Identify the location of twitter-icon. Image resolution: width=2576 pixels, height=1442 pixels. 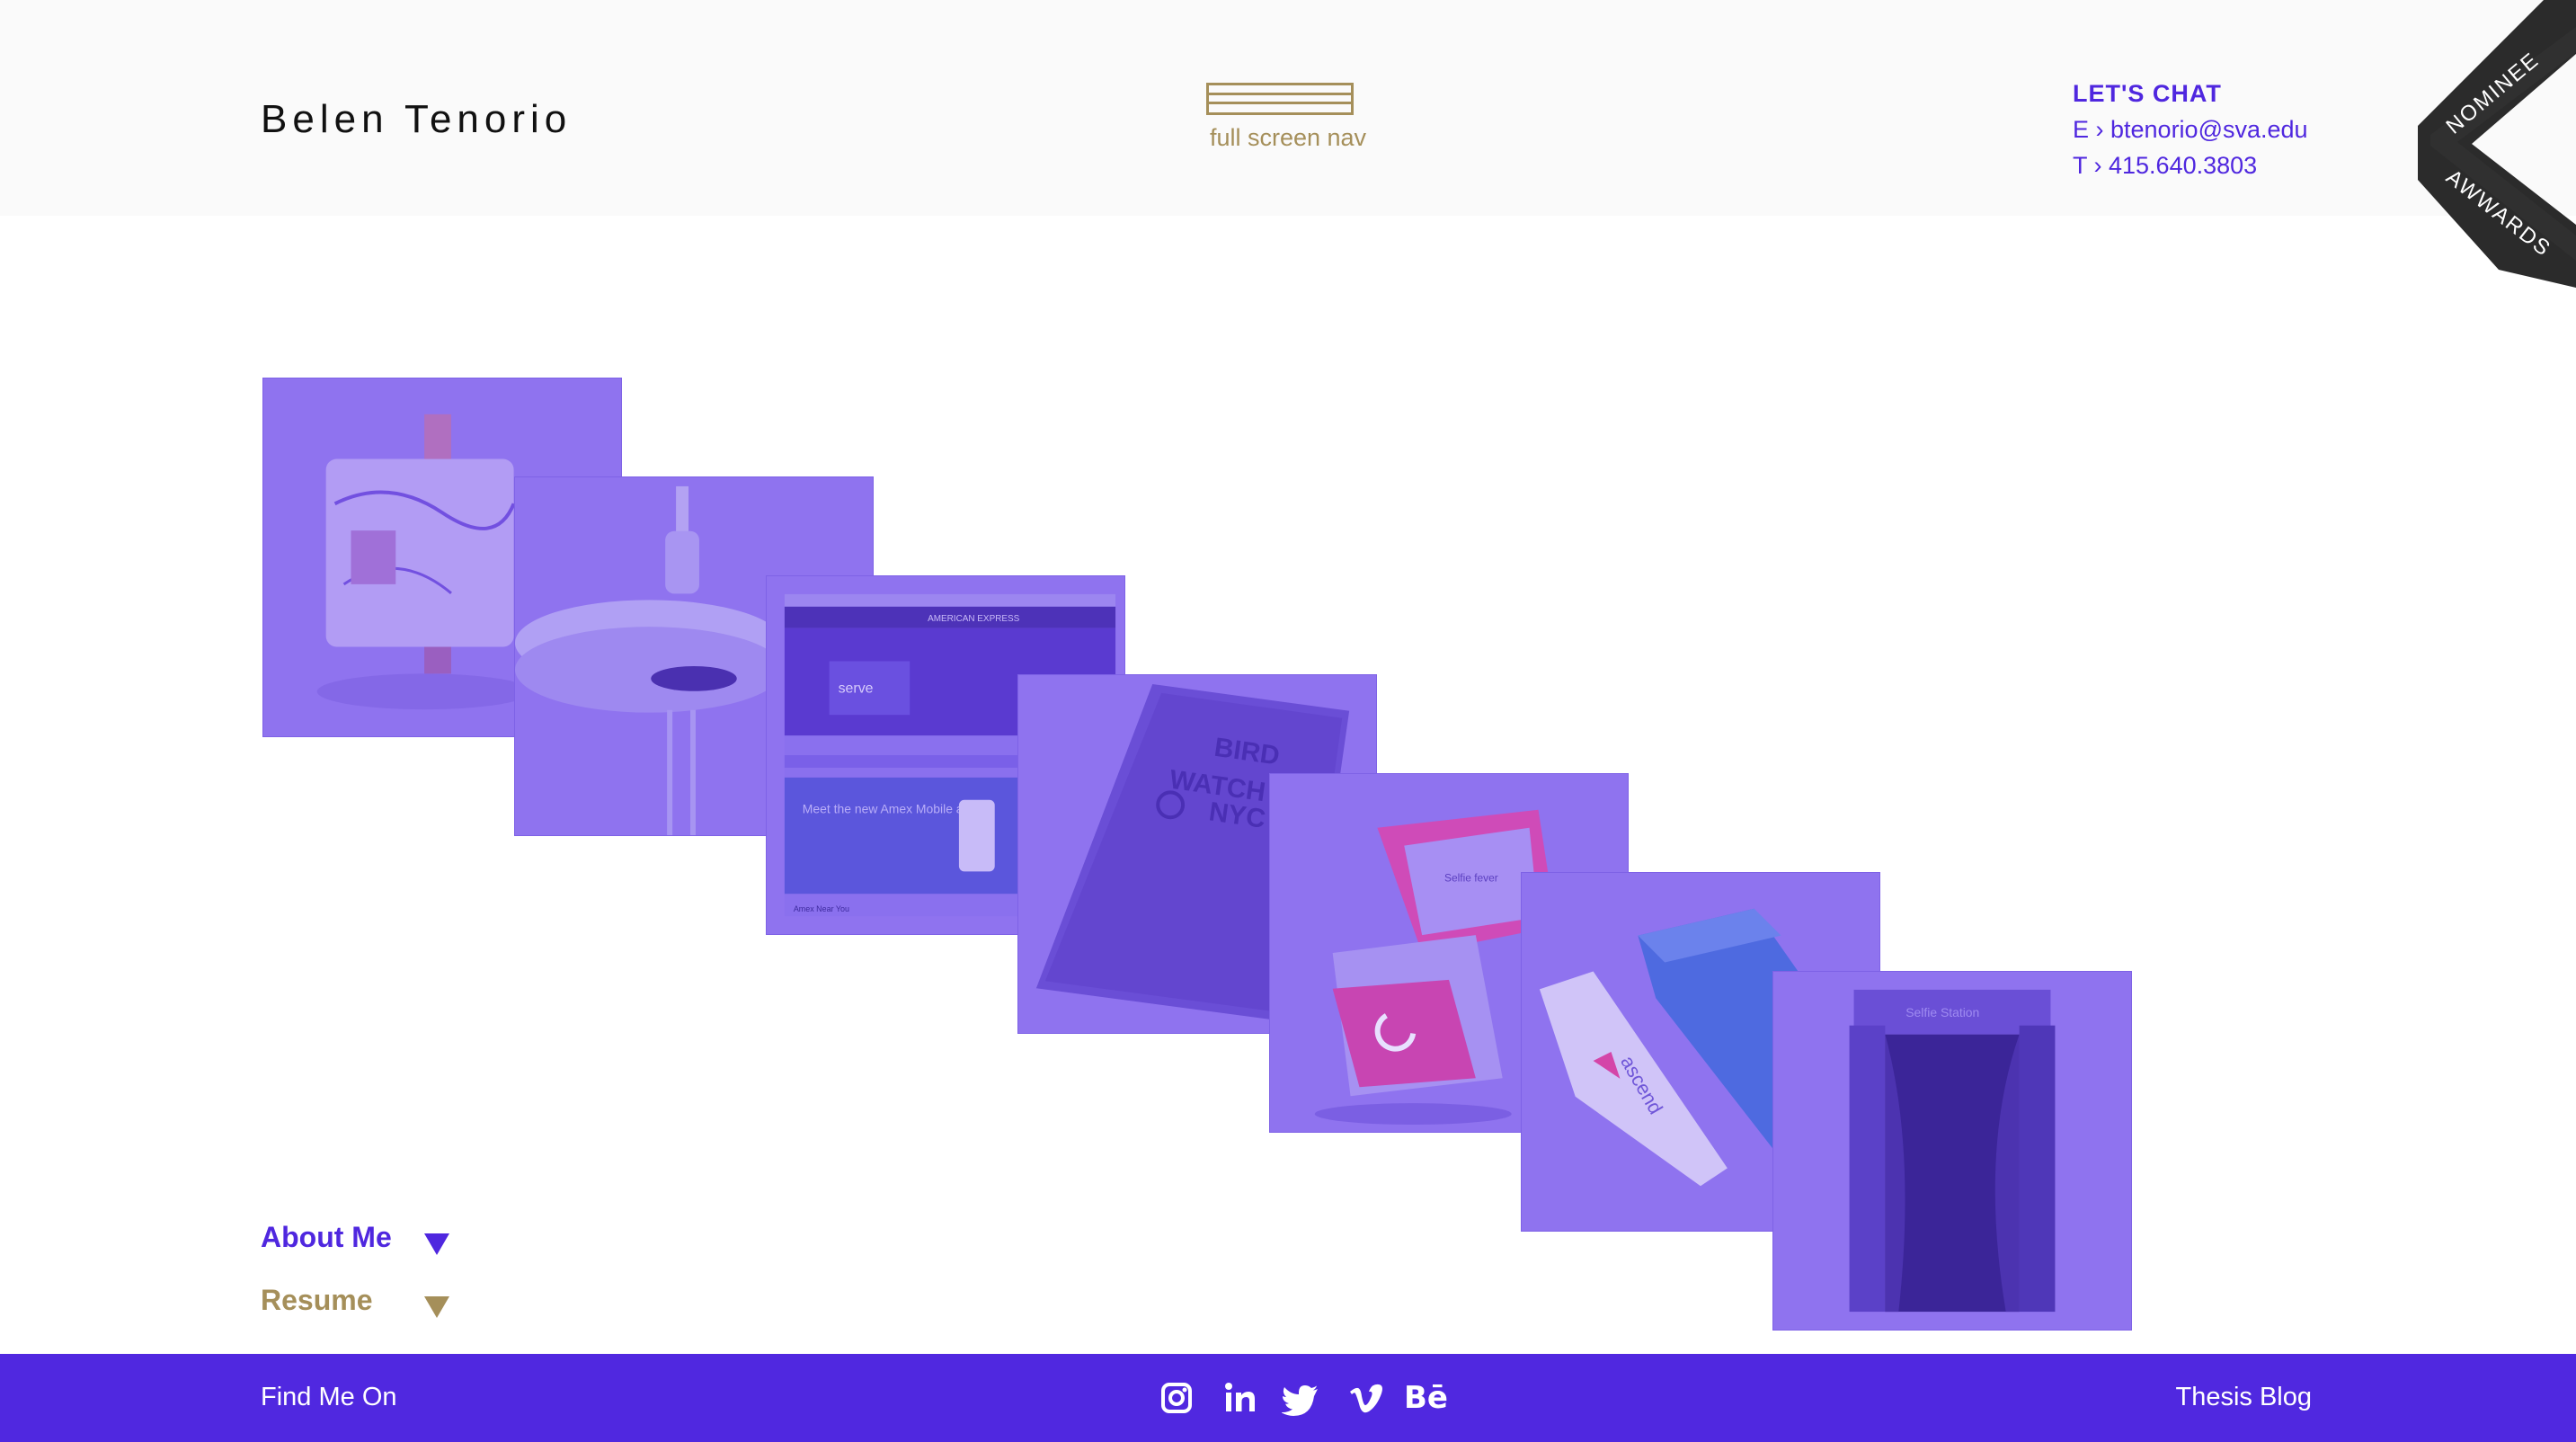
(1302, 1398).